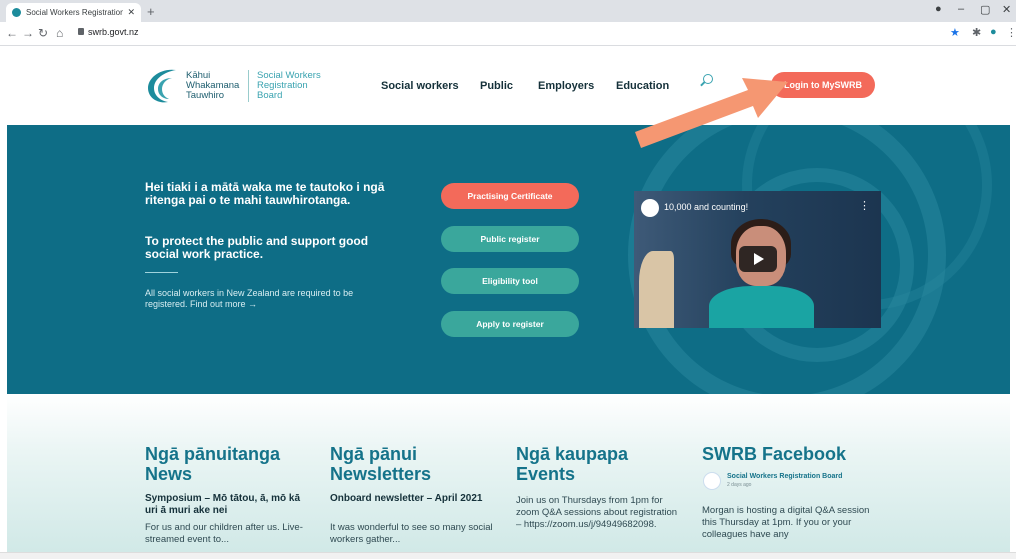  I want to click on heading-line: Ngā pānuitanga, so click(213, 454).